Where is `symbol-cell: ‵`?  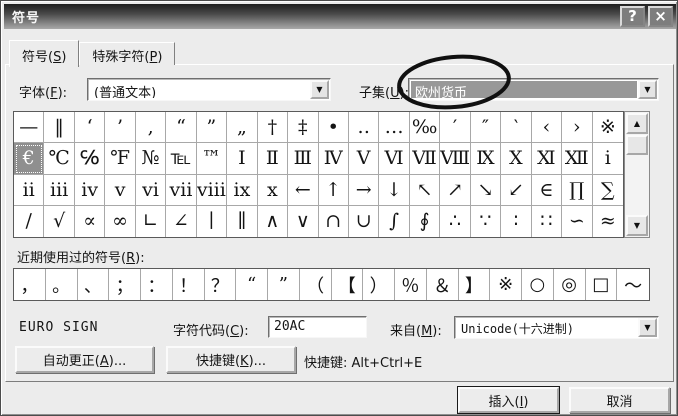
symbol-cell: ‵ is located at coordinates (516, 128).